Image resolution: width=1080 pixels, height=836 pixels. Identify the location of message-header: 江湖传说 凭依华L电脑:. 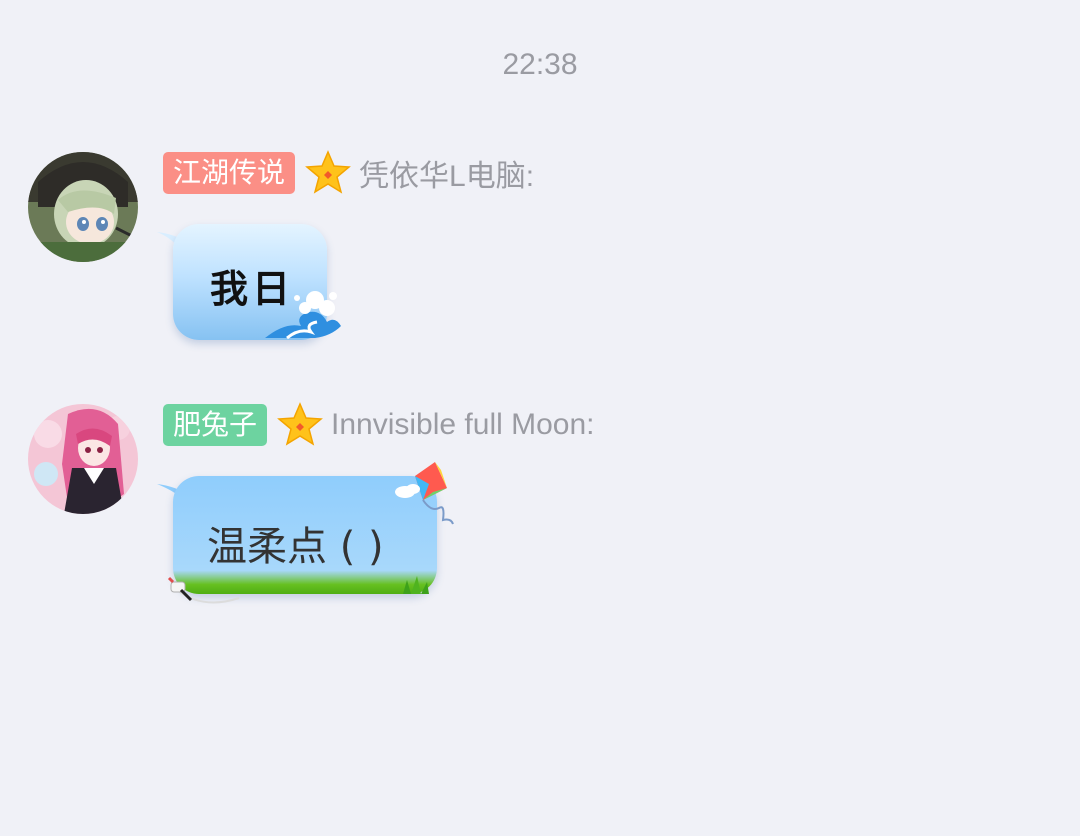
(348, 173).